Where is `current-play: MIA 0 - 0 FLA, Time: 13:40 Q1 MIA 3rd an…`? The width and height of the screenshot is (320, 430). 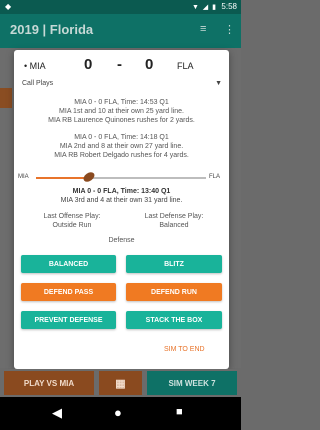 current-play: MIA 0 - 0 FLA, Time: 13:40 Q1 MIA 3rd an… is located at coordinates (121, 196).